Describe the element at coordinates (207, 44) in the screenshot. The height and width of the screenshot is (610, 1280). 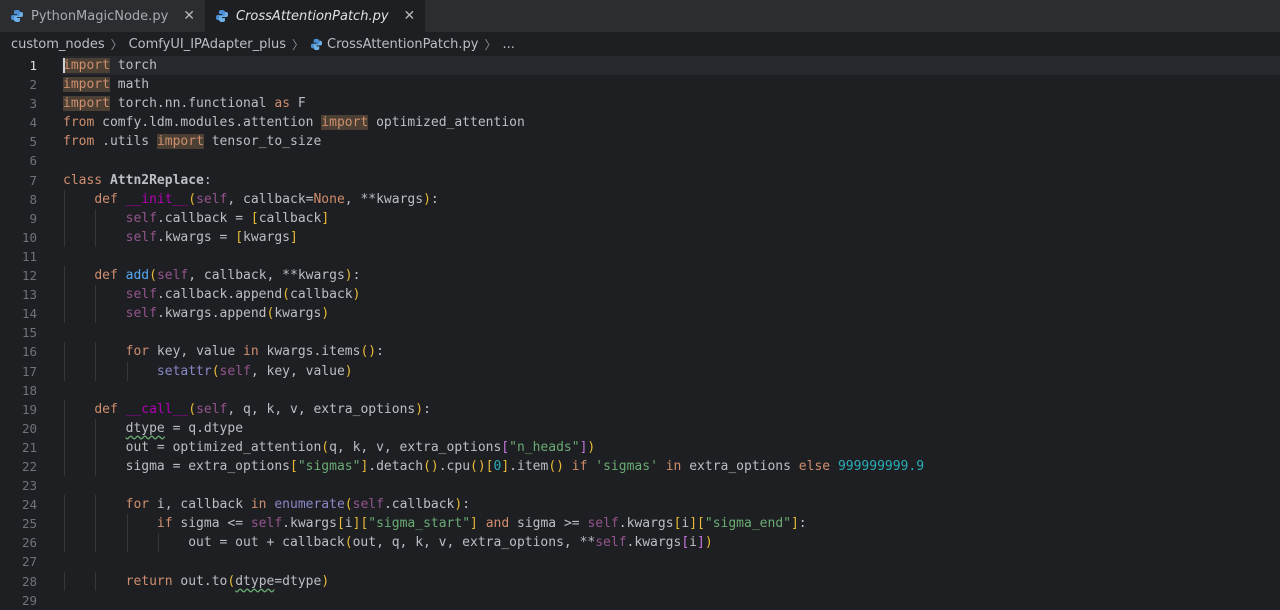
I see `breadcrumb-item: ComfyUI_IPAdapter_plus` at that location.